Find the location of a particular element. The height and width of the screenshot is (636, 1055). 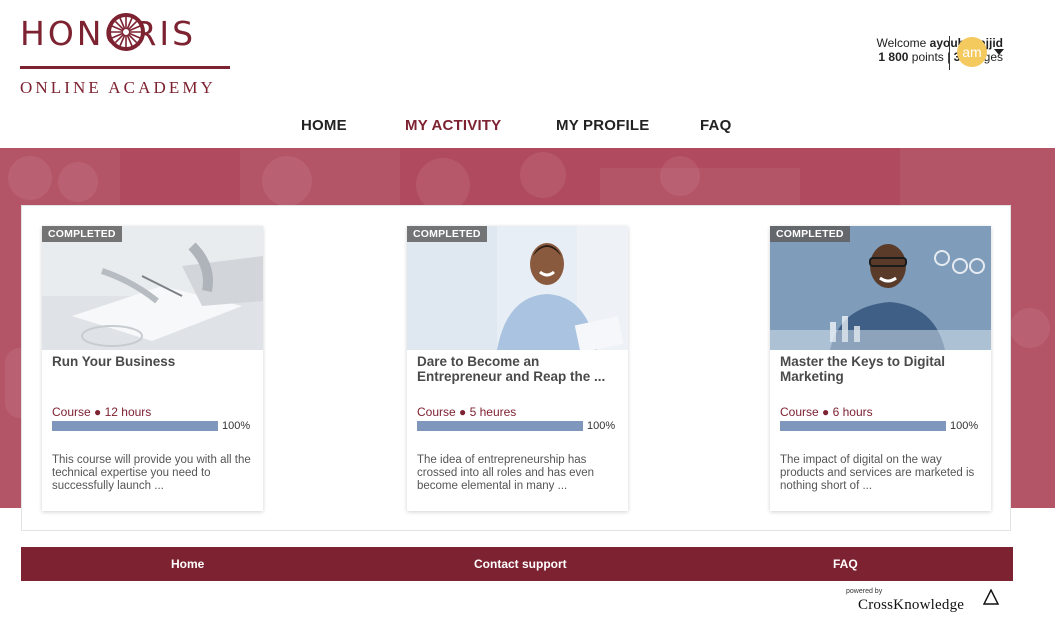

logo-subtitle: ONLINE ACADEMY is located at coordinates (118, 87).